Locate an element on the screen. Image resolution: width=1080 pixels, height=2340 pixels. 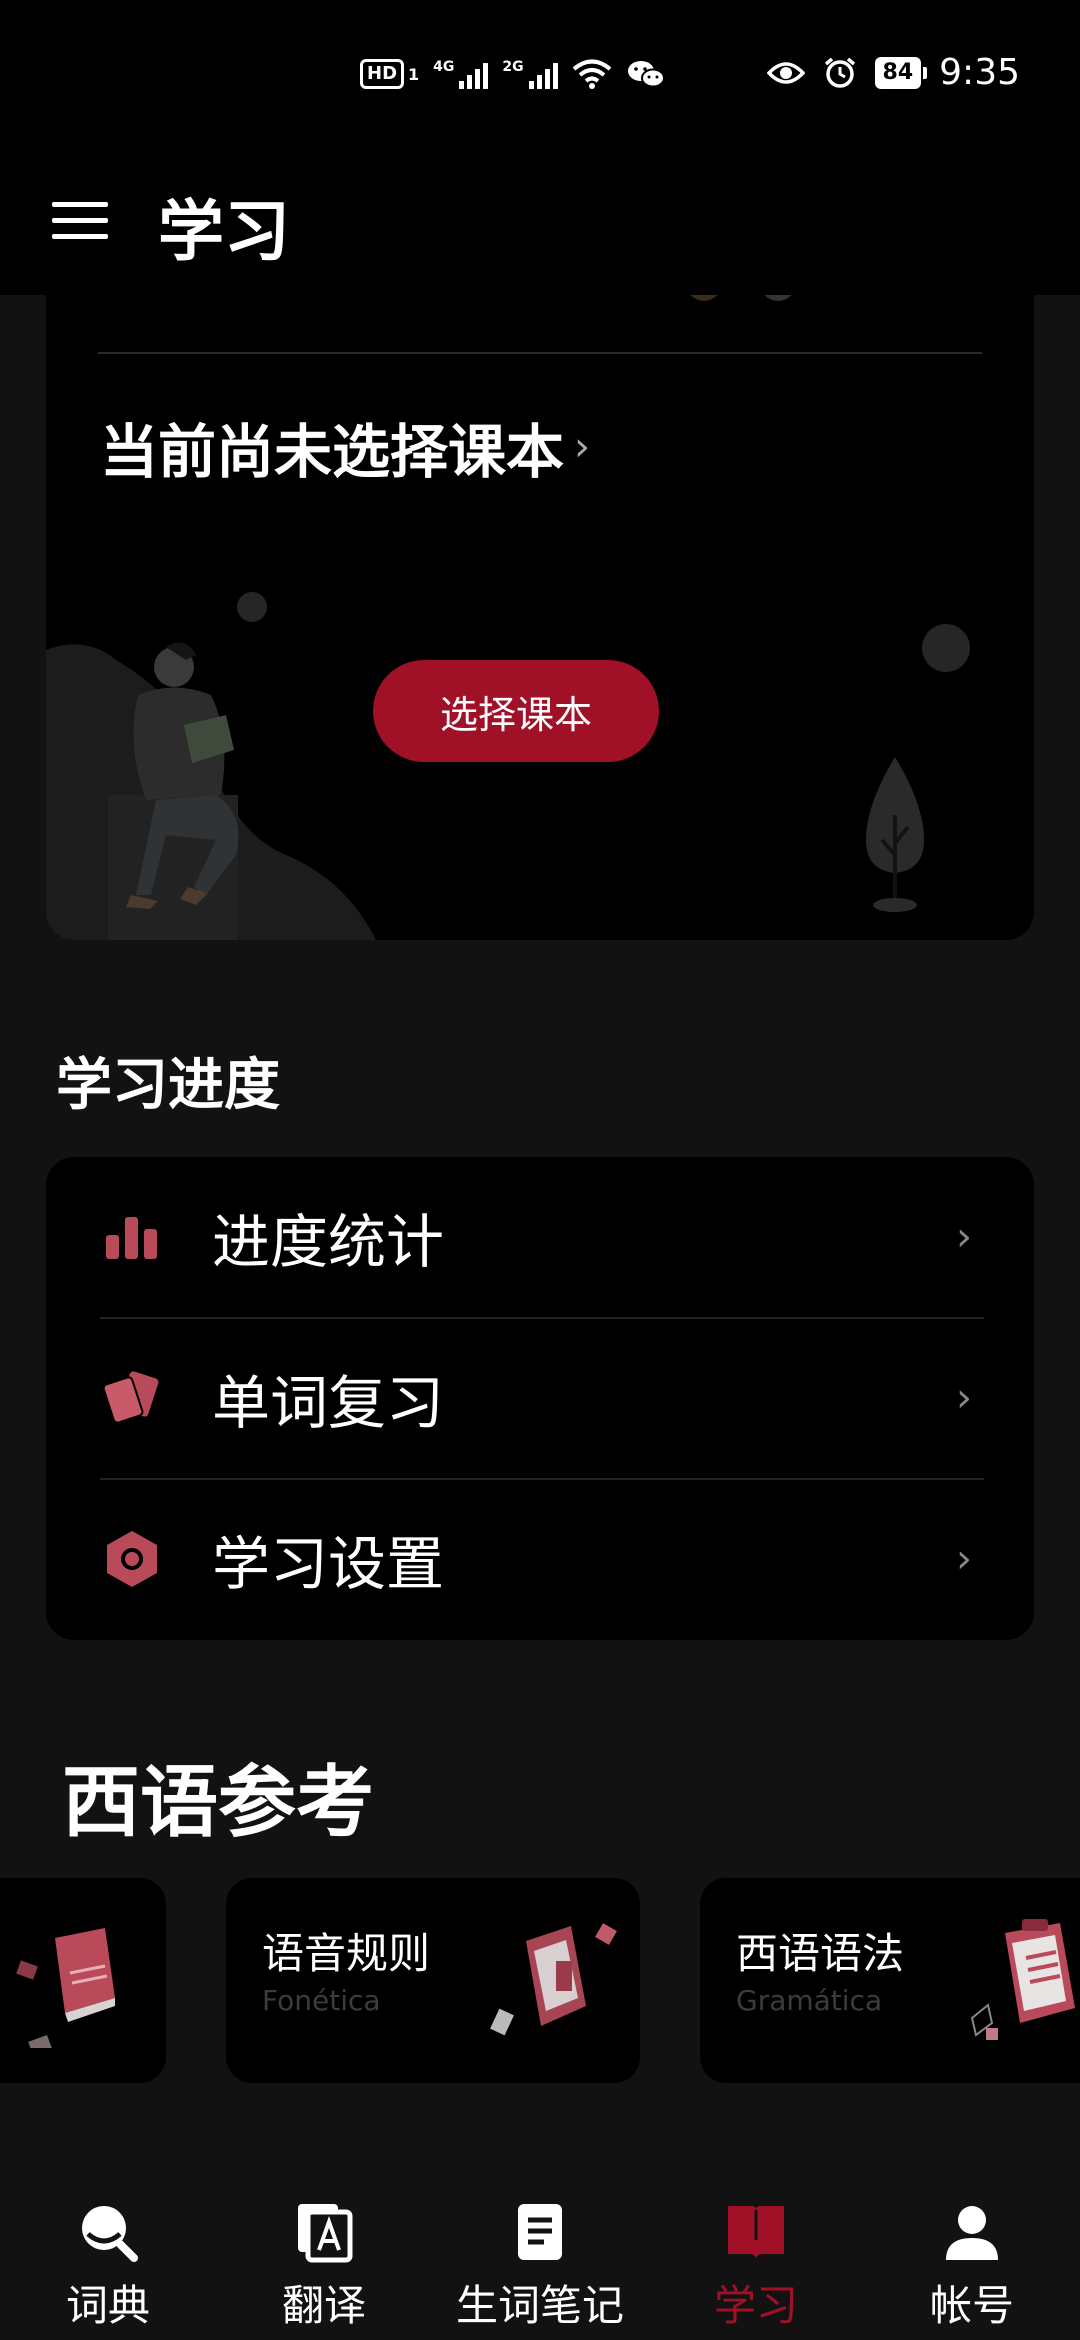
word-review-label: 单词复习 is located at coordinates (328, 1403).